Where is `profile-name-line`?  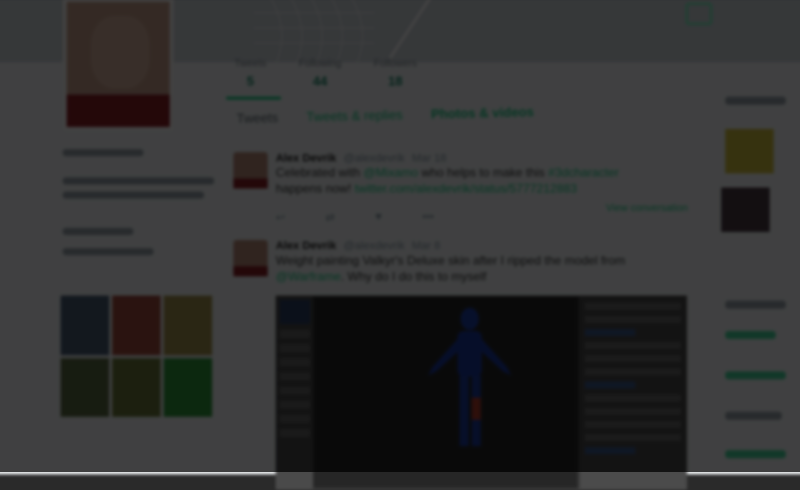
profile-name-line is located at coordinates (103, 153).